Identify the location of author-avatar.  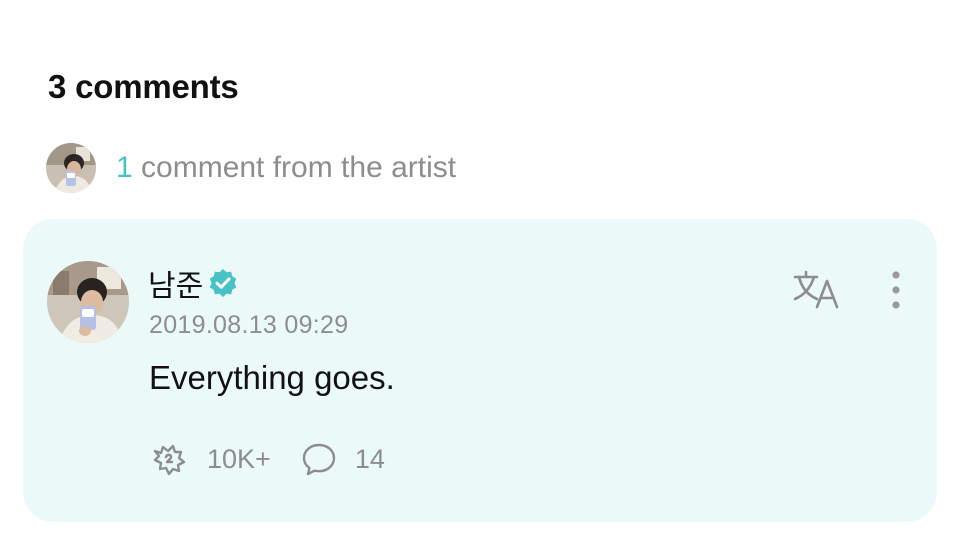
(88, 302).